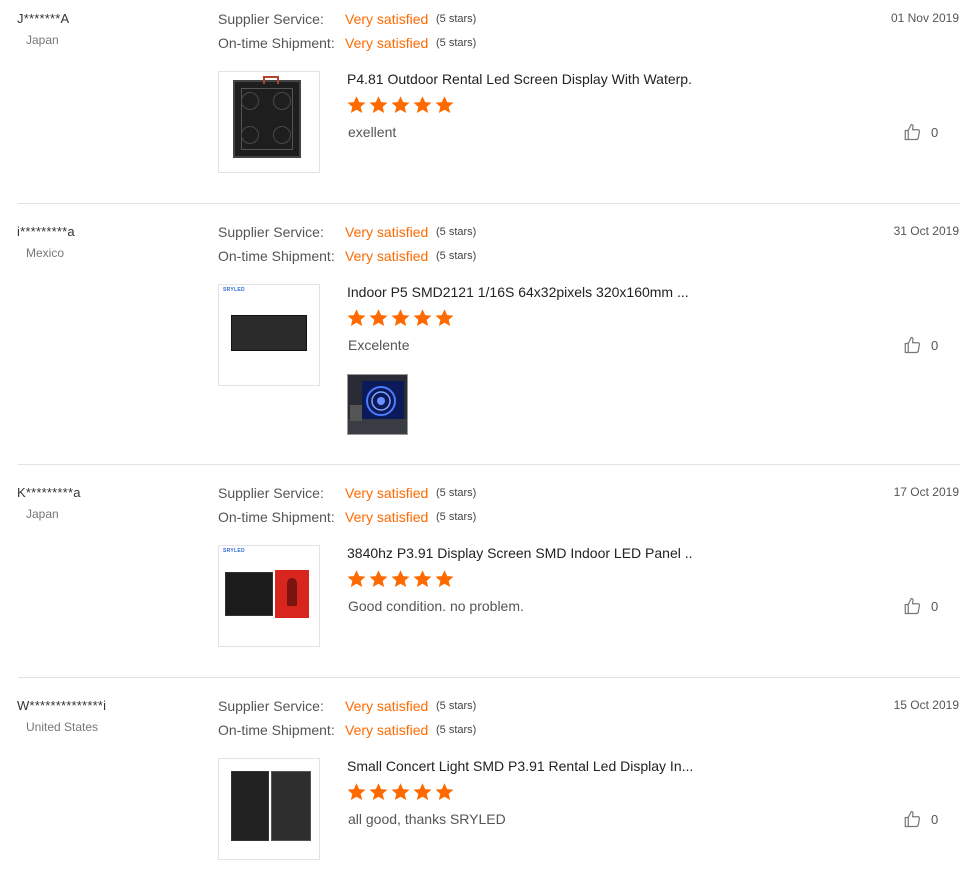  What do you see at coordinates (926, 705) in the screenshot?
I see `review-date: 15 Oct 2019` at bounding box center [926, 705].